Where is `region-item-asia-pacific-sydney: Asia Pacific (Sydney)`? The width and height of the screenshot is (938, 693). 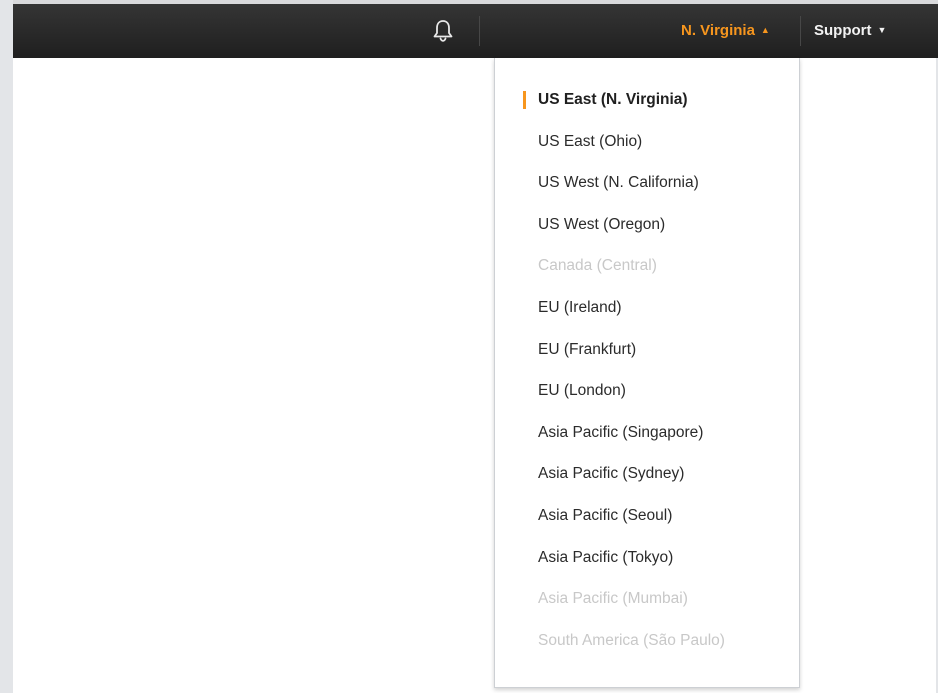
region-item-asia-pacific-sydney: Asia Pacific (Sydney) is located at coordinates (647, 474).